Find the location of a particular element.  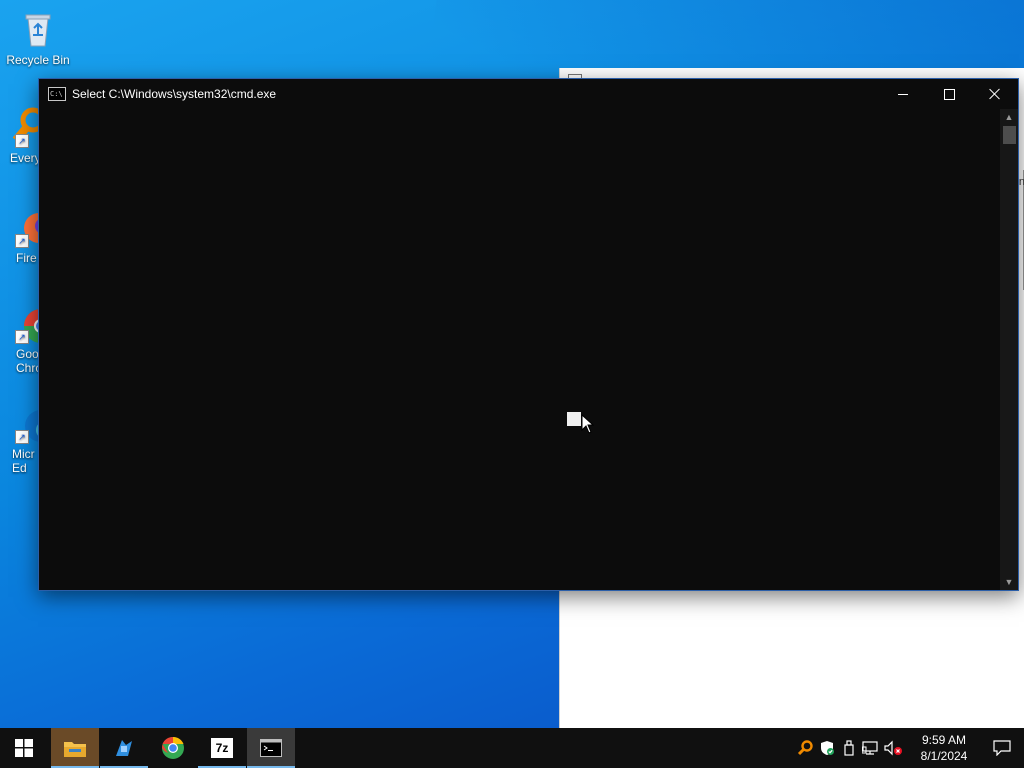

system-tray: 9:59 AM 8/1/2024 is located at coordinates (909, 748).